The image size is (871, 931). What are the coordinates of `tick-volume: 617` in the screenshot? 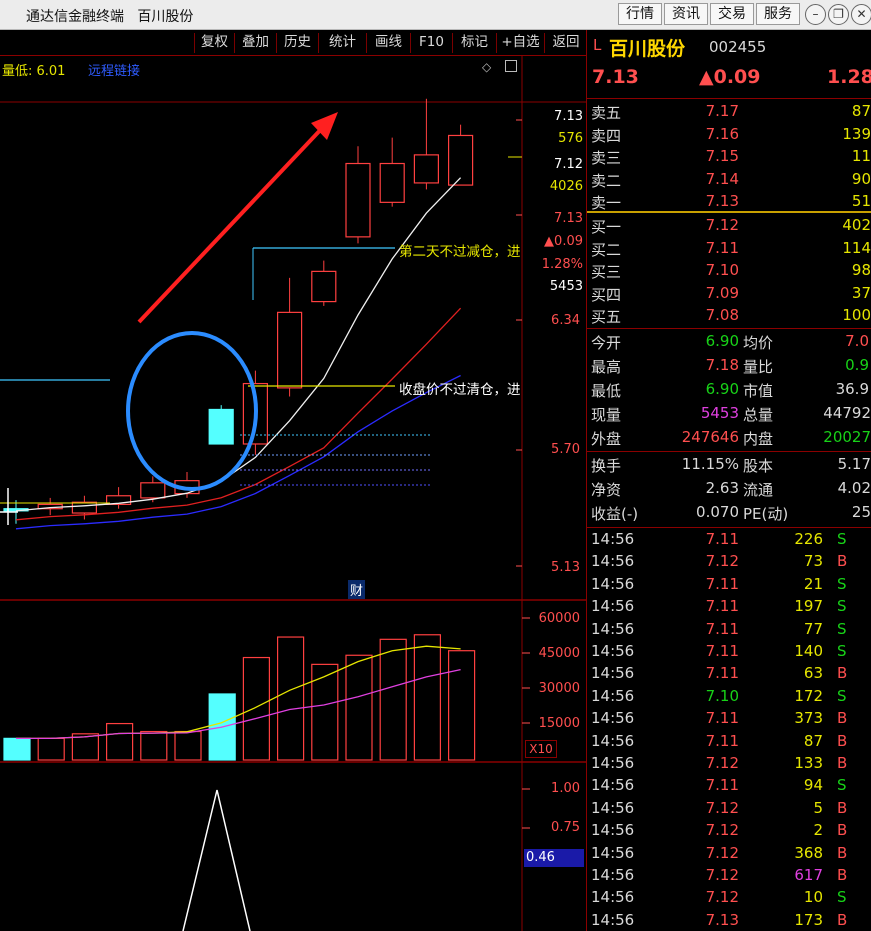 It's located at (808, 875).